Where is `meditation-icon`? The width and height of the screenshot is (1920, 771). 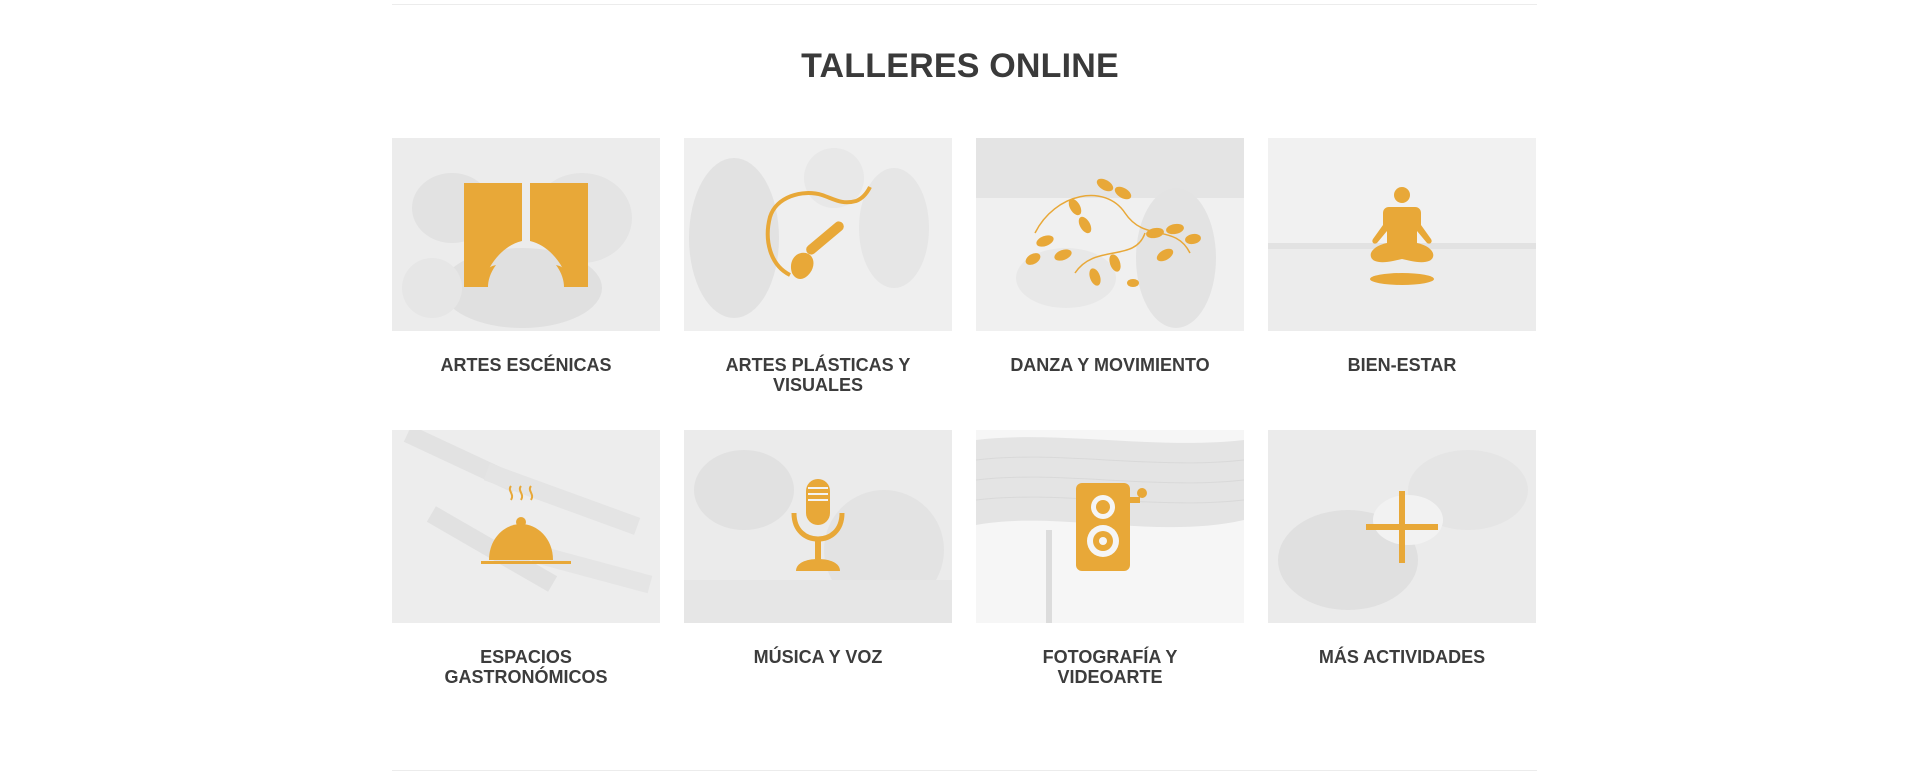
meditation-icon is located at coordinates (1402, 235).